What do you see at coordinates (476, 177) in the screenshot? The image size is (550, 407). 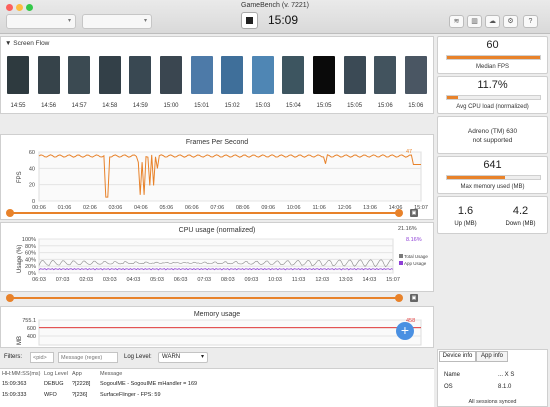 I see `memory-bar-fill` at bounding box center [476, 177].